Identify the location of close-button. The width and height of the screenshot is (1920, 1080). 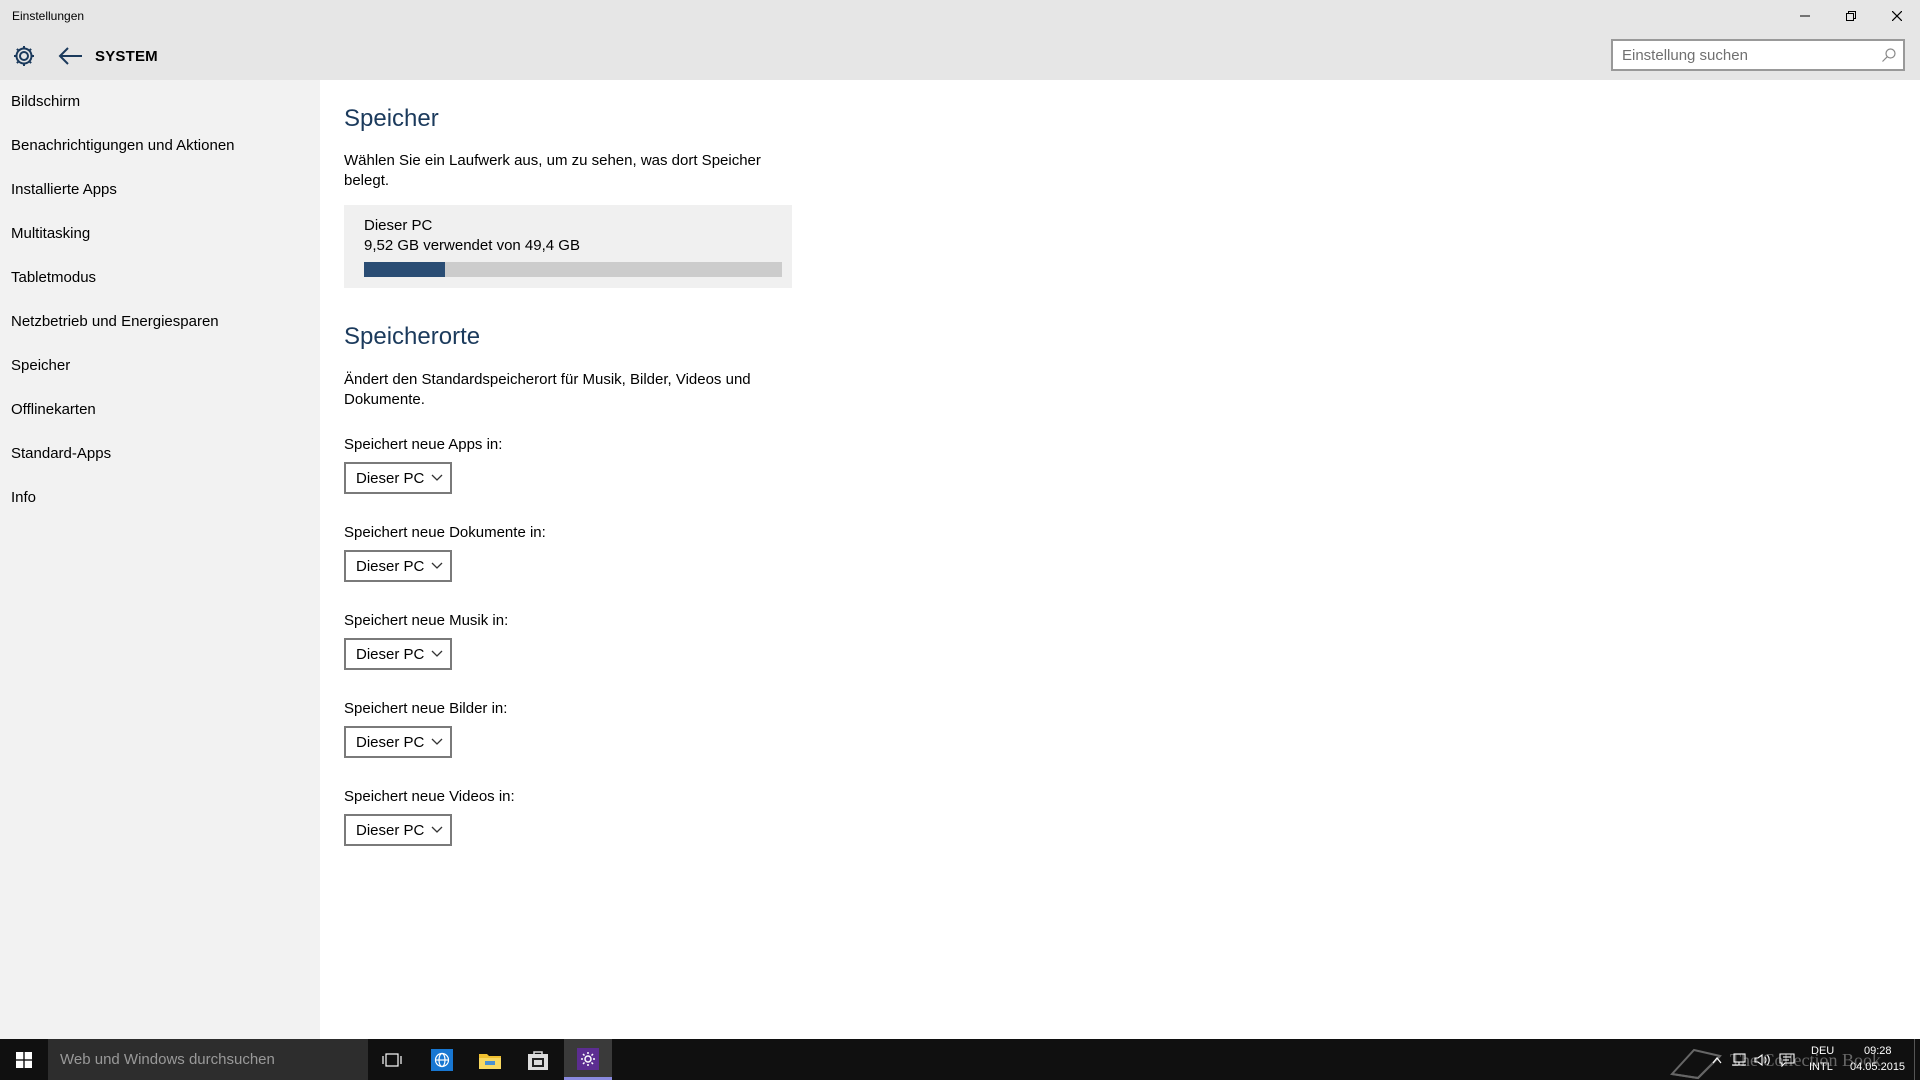
(1897, 16).